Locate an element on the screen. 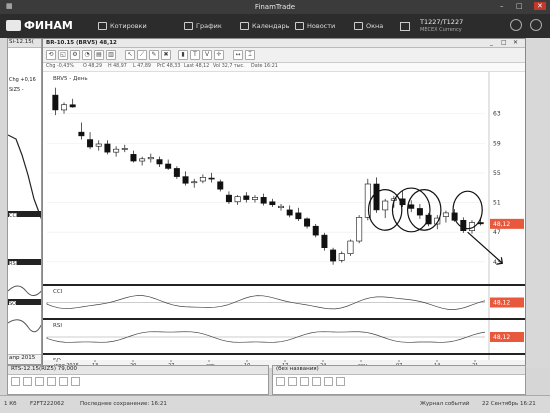 The image size is (550, 413). window-close-icon: ✕ is located at coordinates (515, 42).